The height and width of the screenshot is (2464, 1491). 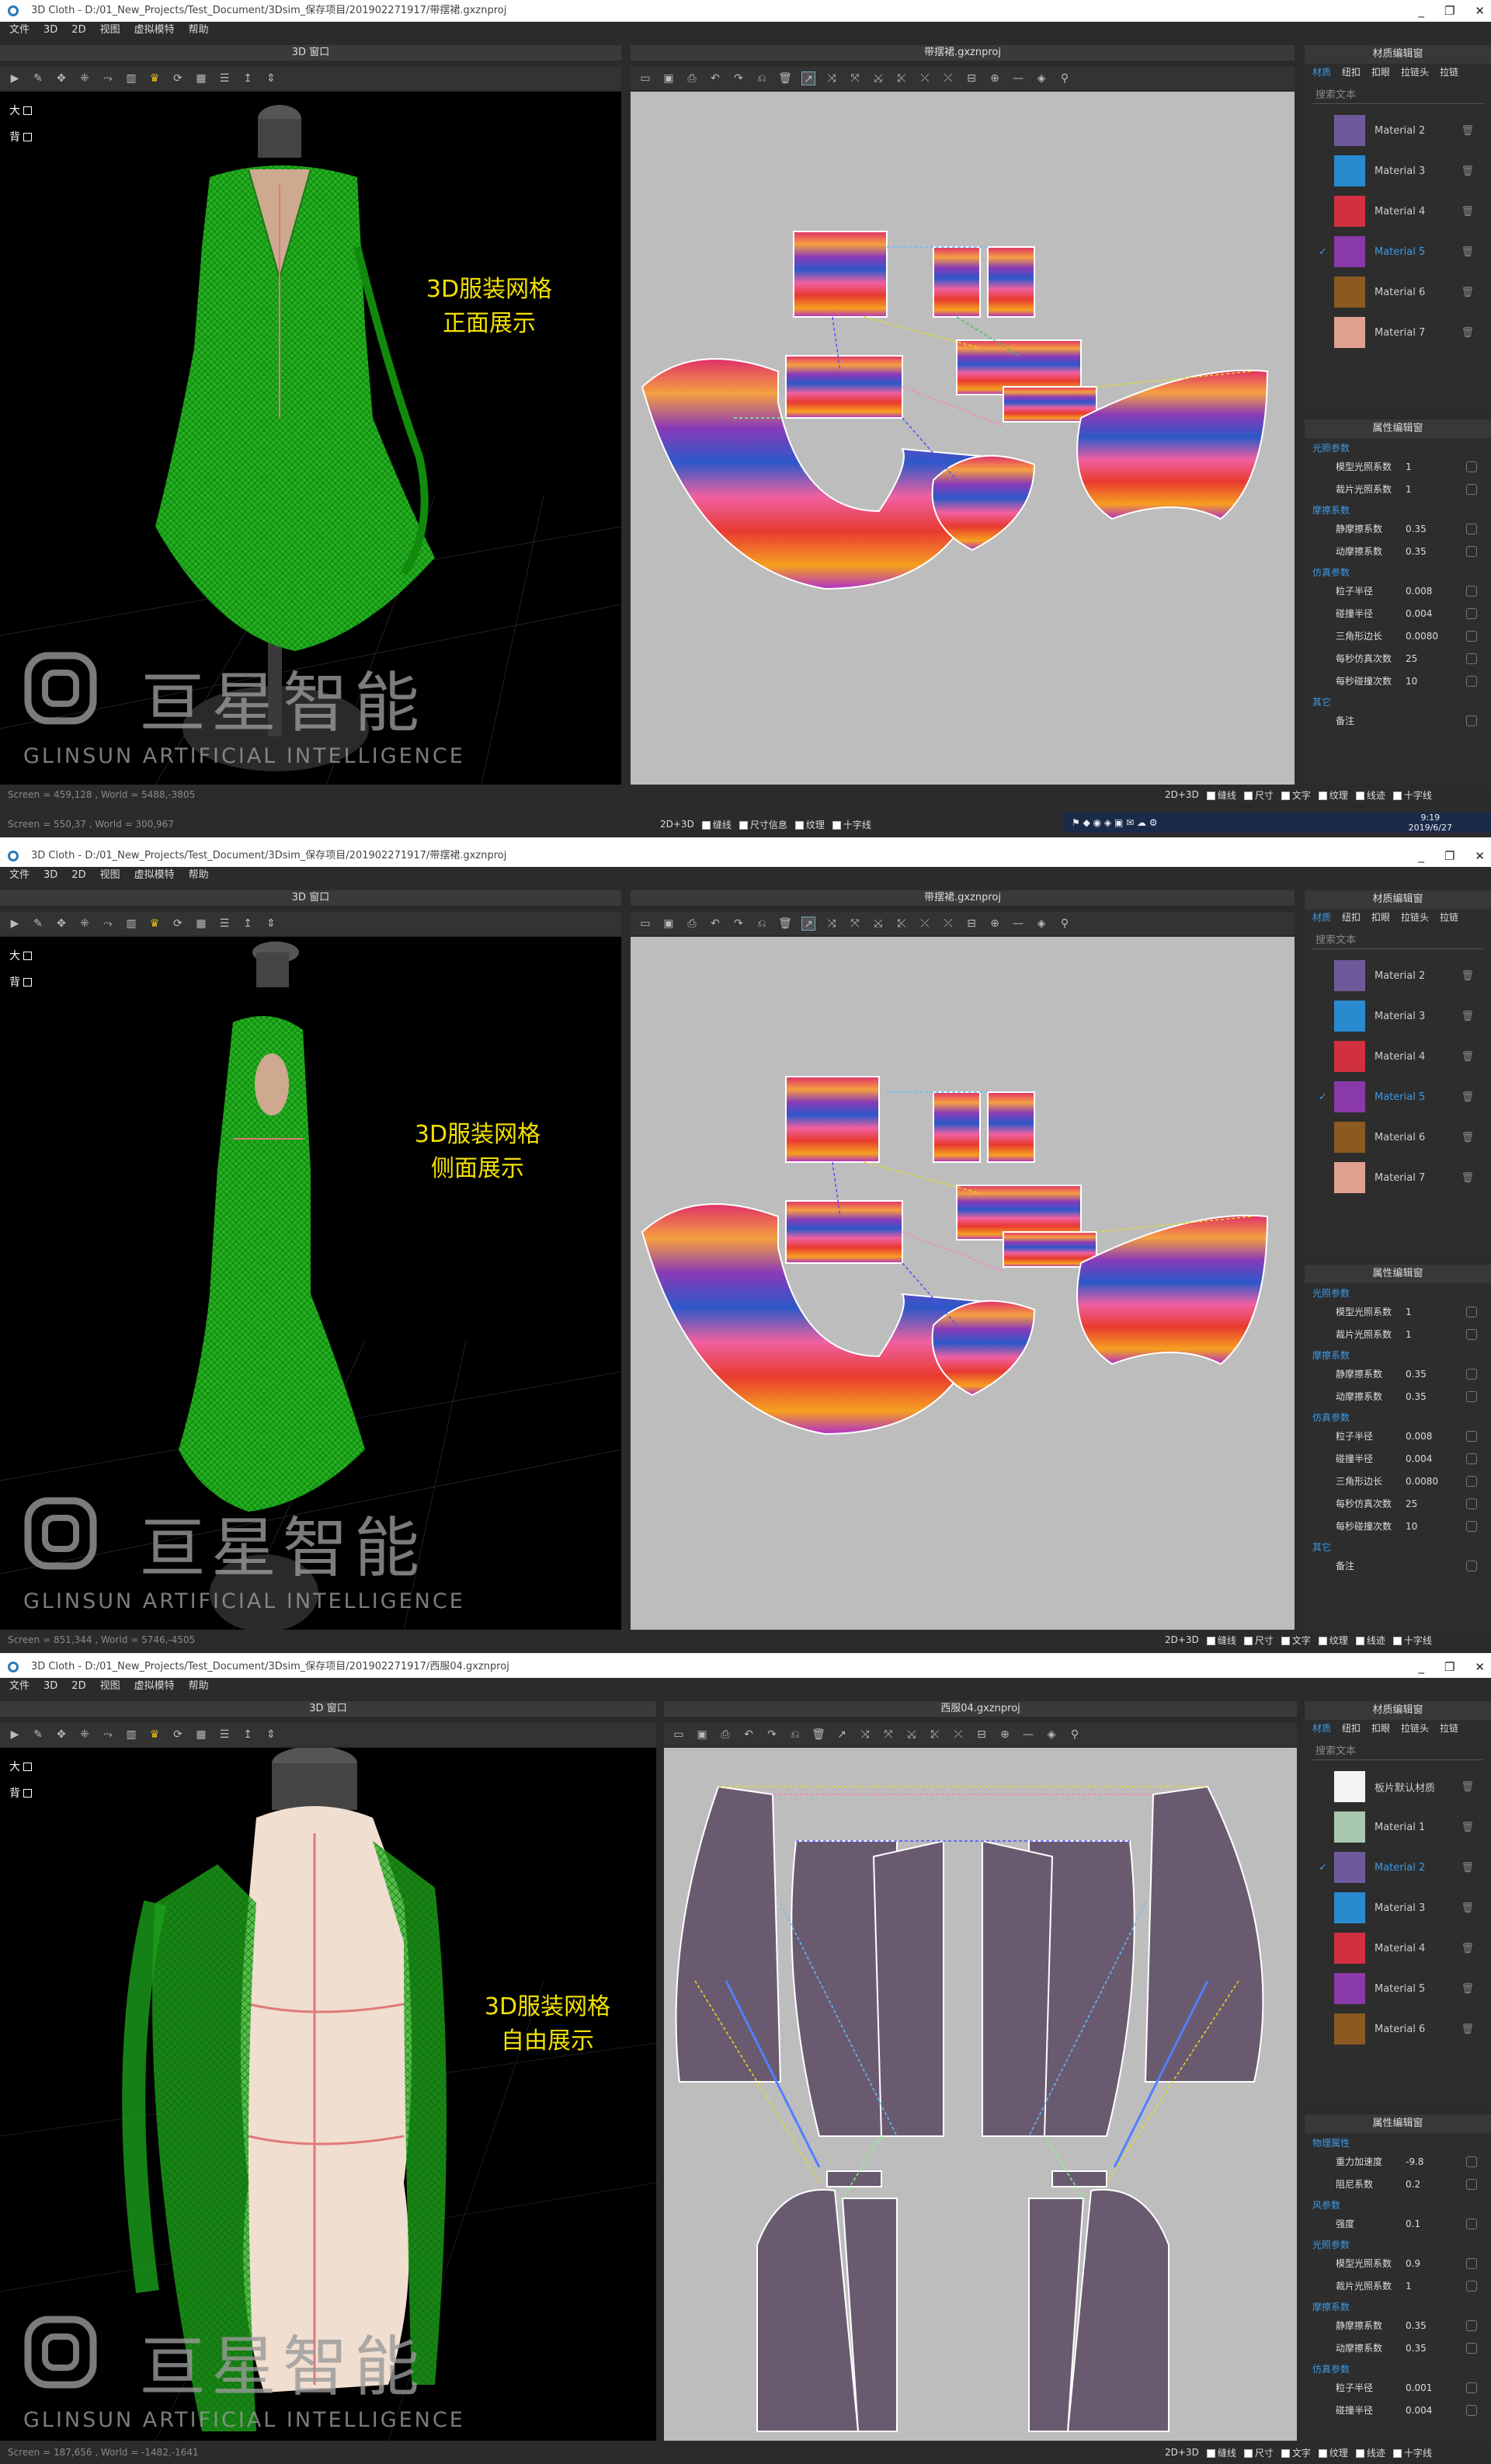 I want to click on open-icon: ▭, so click(x=645, y=78).